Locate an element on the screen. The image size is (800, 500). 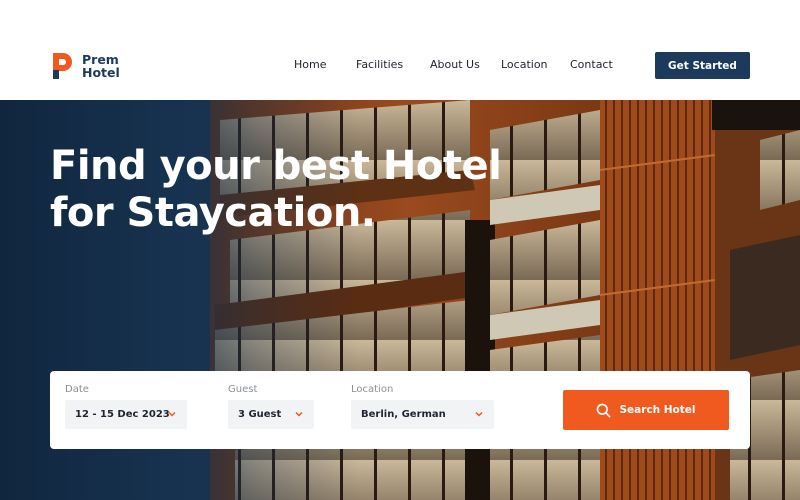
hero-title-line1: Find your best Hotel is located at coordinates (276, 166).